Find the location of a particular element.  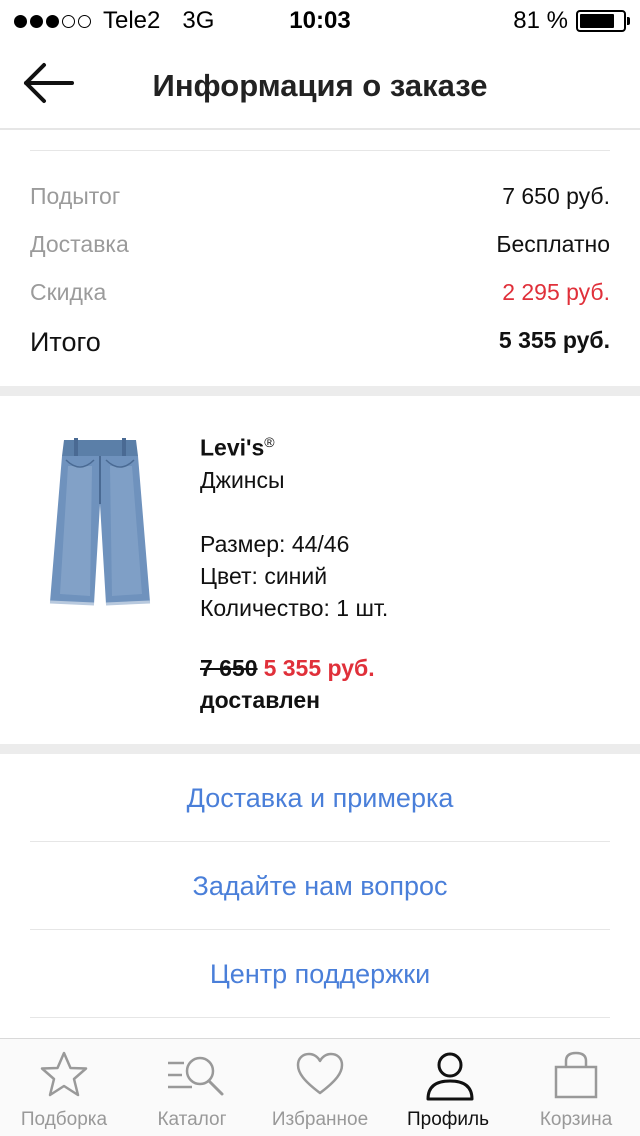

product-brand: Levi's® is located at coordinates (294, 445).